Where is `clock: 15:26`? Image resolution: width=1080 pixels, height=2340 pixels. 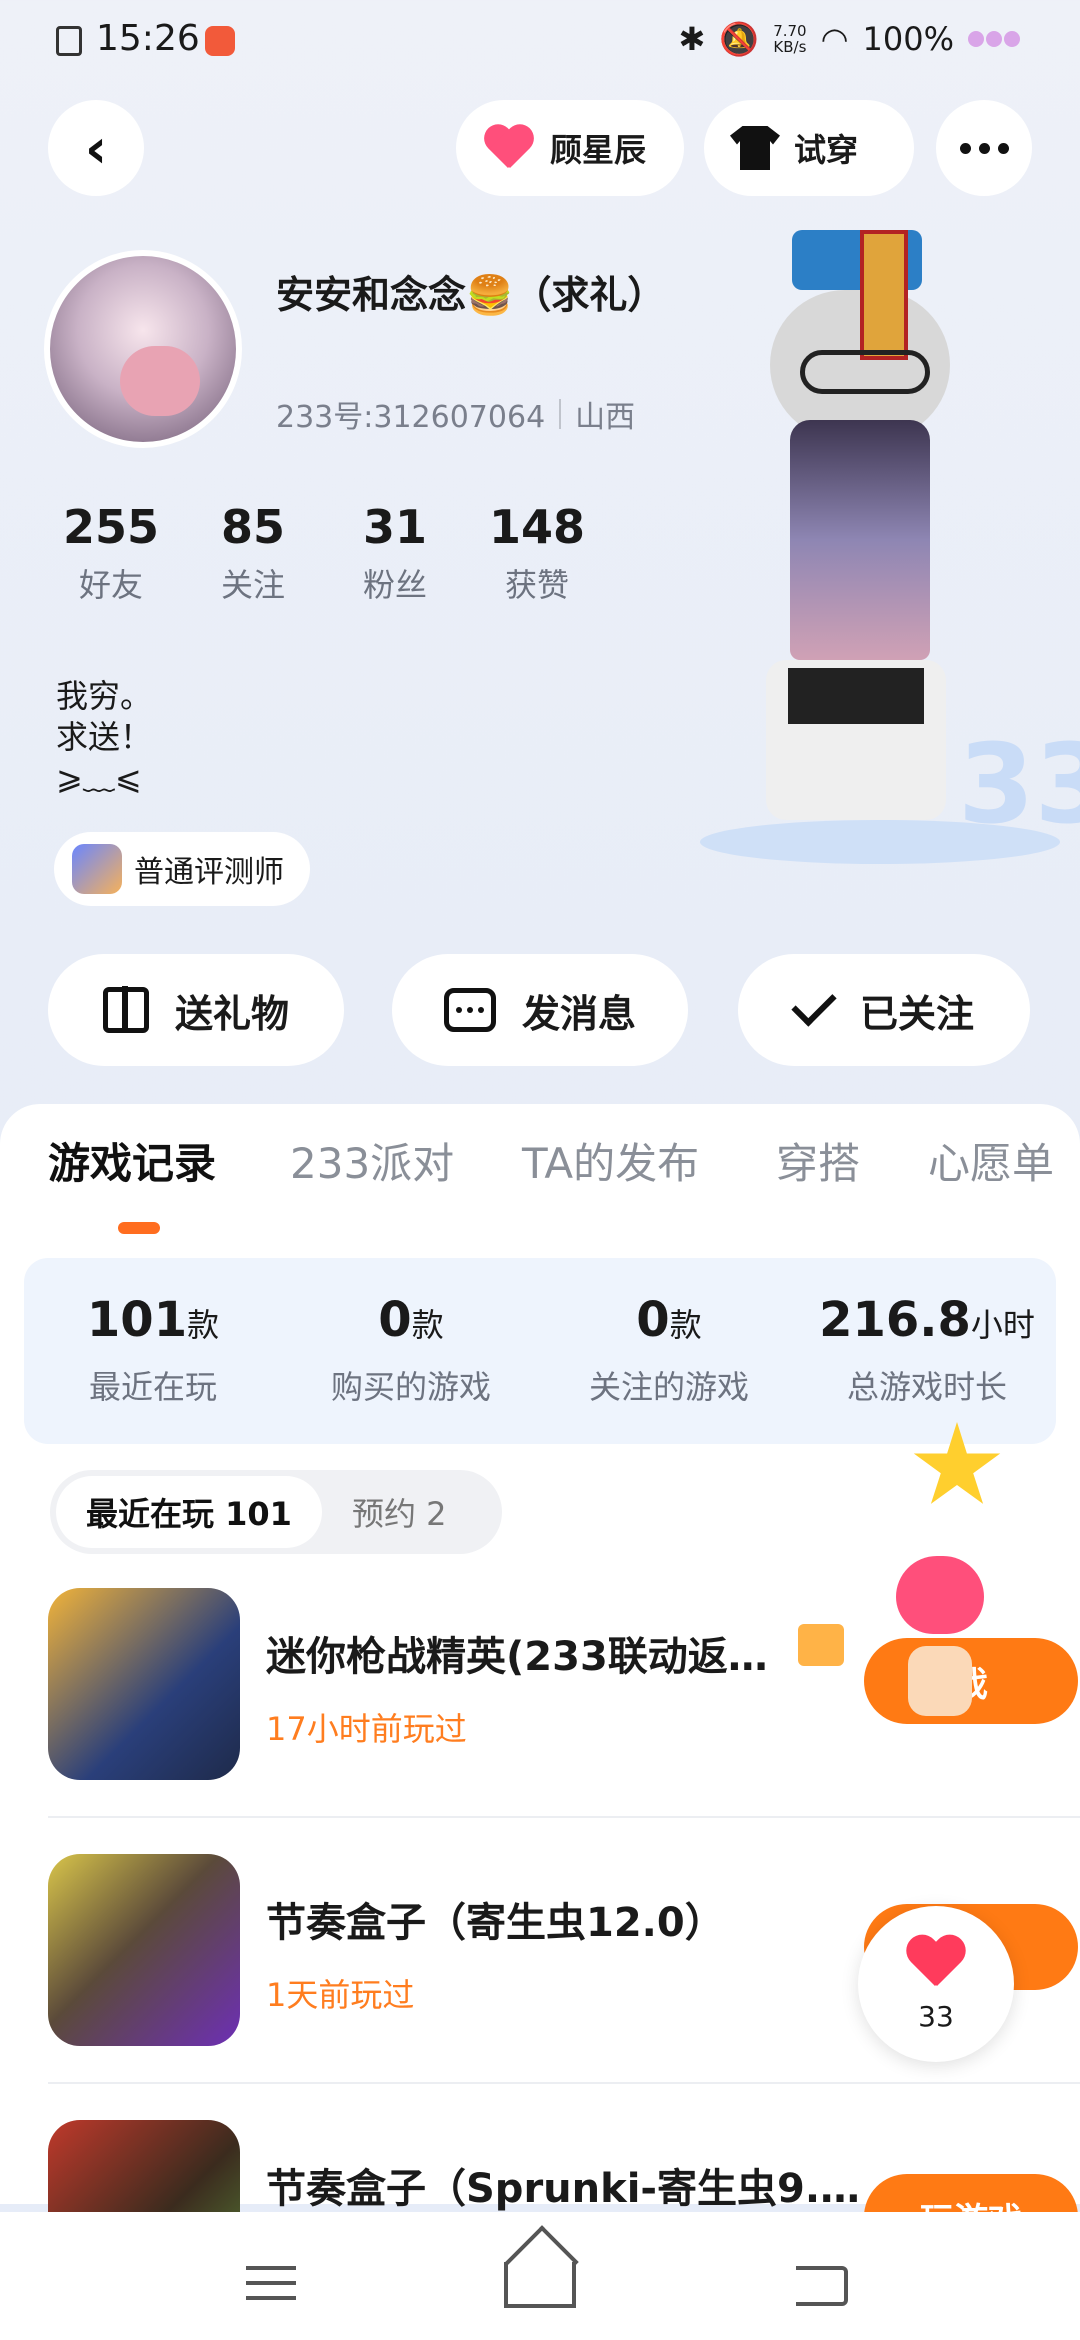
clock: 15:26 is located at coordinates (148, 38).